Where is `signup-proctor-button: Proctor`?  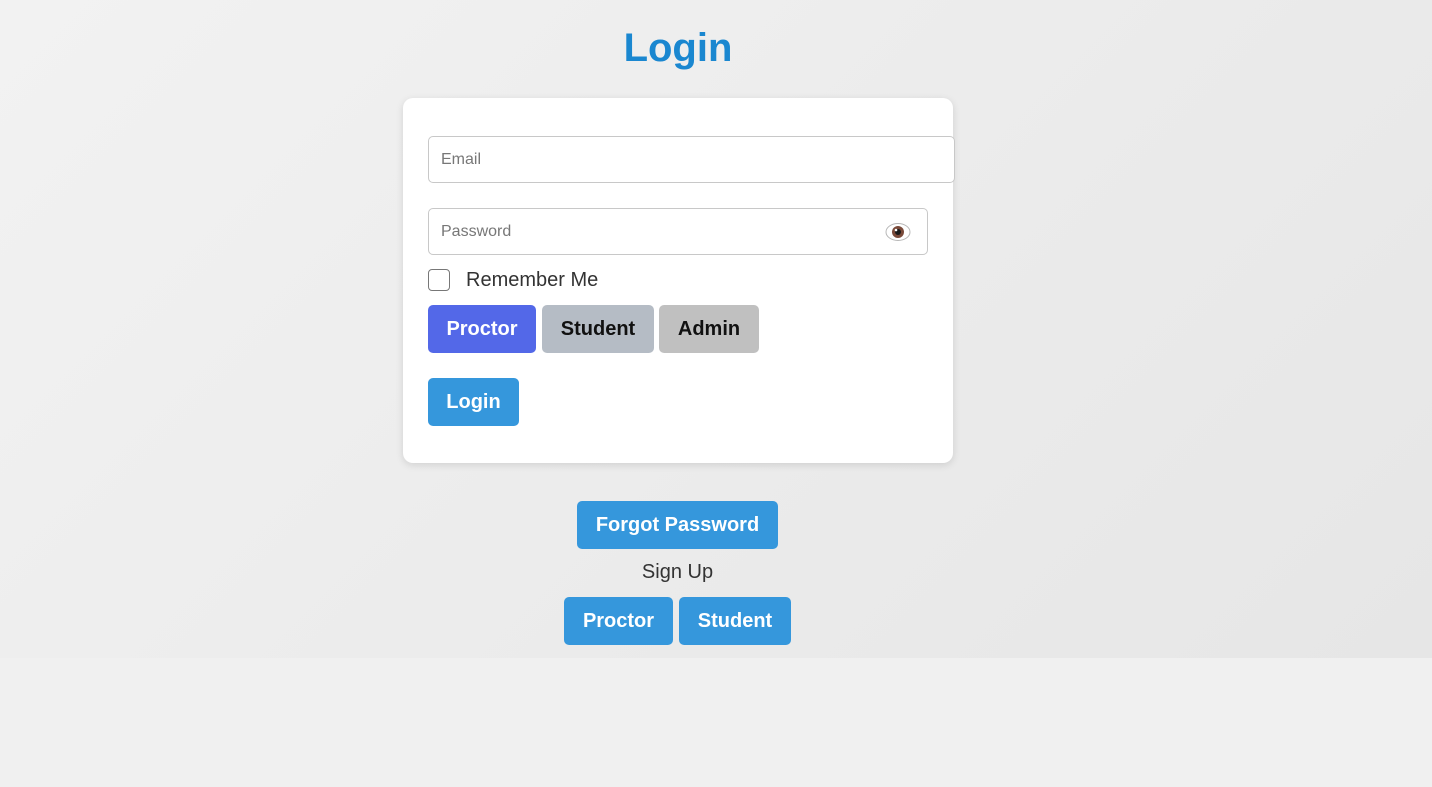 signup-proctor-button: Proctor is located at coordinates (618, 621).